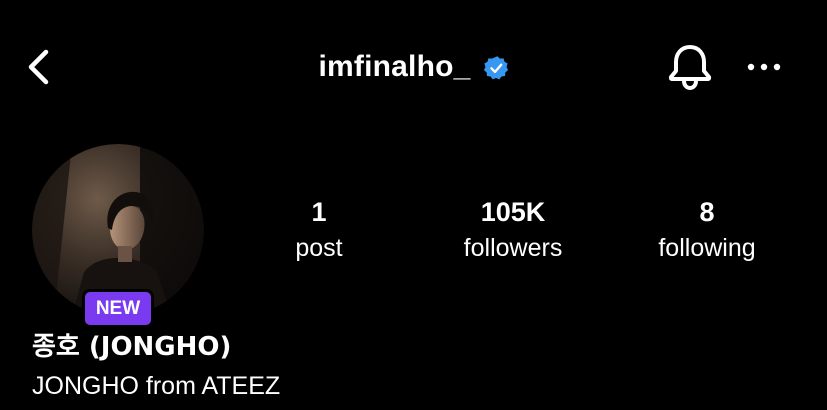 Image resolution: width=827 pixels, height=410 pixels. Describe the element at coordinates (394, 67) in the screenshot. I see `username-title: imfinalho_` at that location.